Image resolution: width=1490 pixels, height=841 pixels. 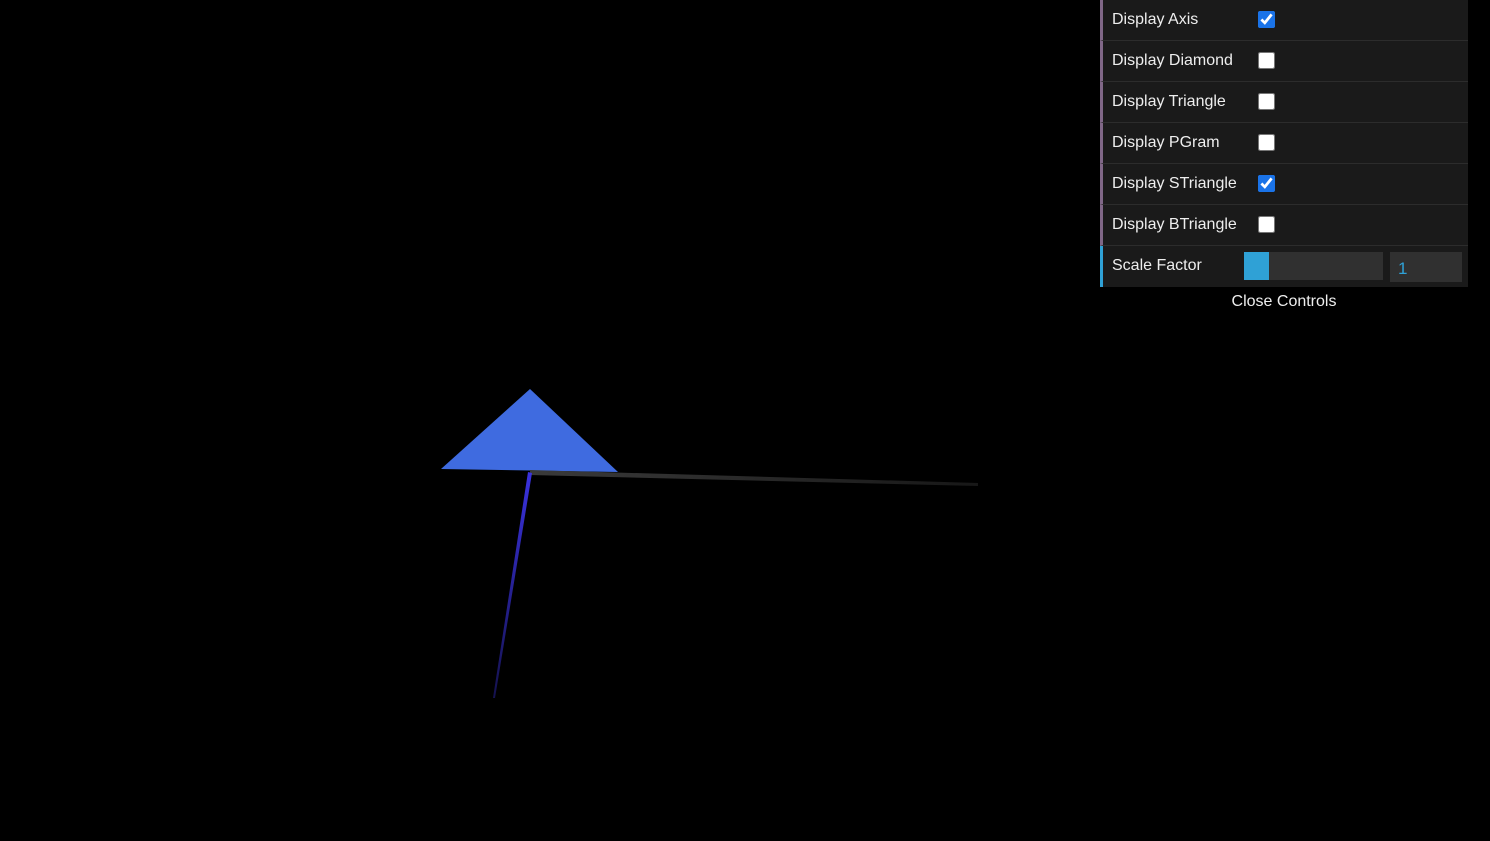 What do you see at coordinates (1166, 142) in the screenshot?
I see `display-pgram-label: Display PGram` at bounding box center [1166, 142].